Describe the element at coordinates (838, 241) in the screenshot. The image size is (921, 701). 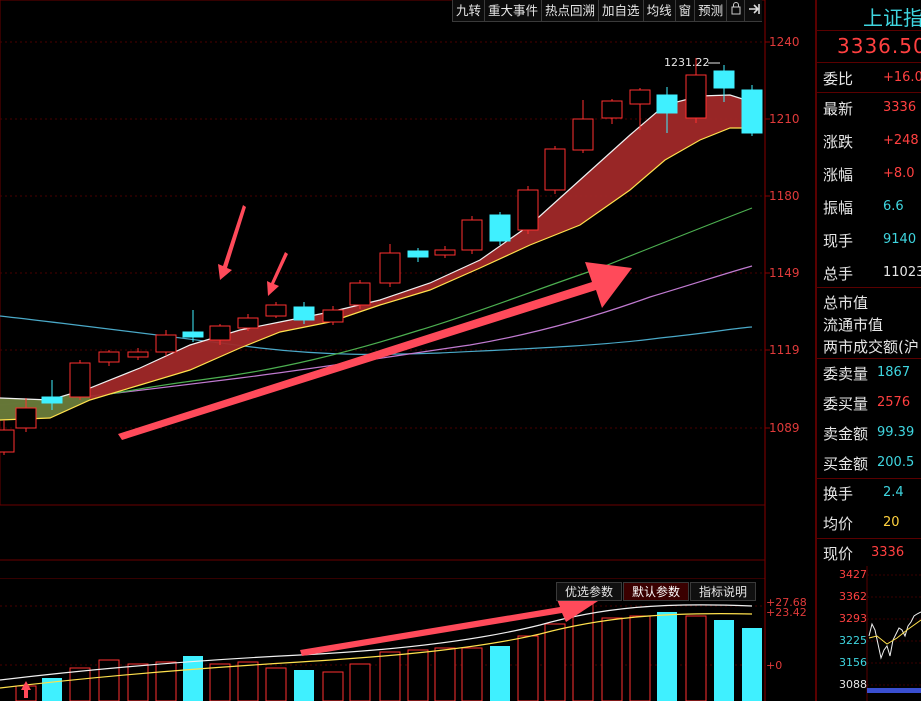
I see `row-label: 现手` at that location.